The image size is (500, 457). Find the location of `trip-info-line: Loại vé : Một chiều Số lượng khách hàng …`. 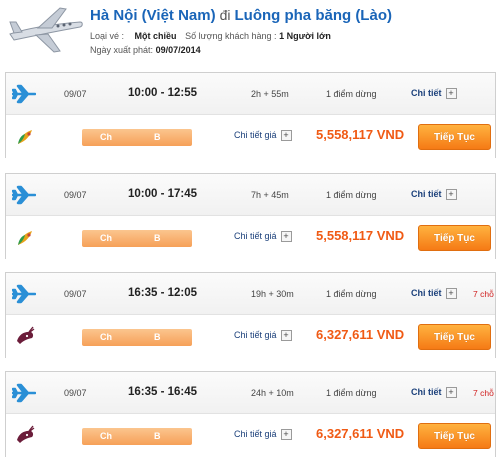

trip-info-line: Loại vé : Một chiều Số lượng khách hàng … is located at coordinates (210, 36).